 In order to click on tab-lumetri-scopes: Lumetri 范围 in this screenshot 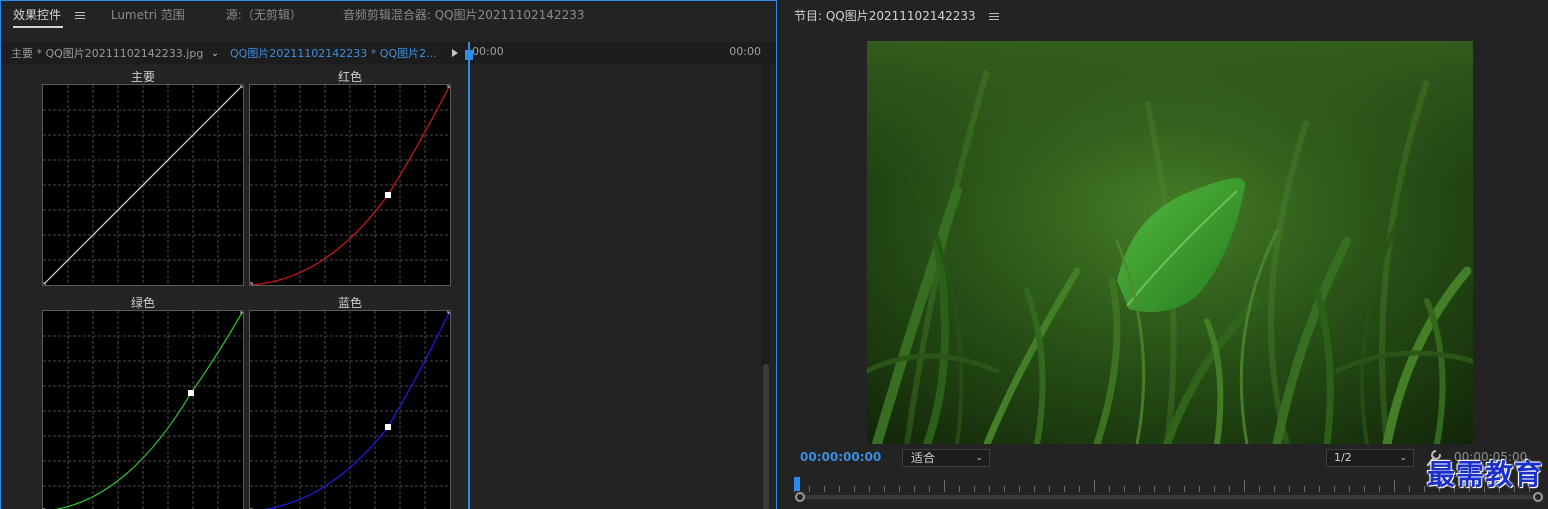, I will do `click(148, 16)`.